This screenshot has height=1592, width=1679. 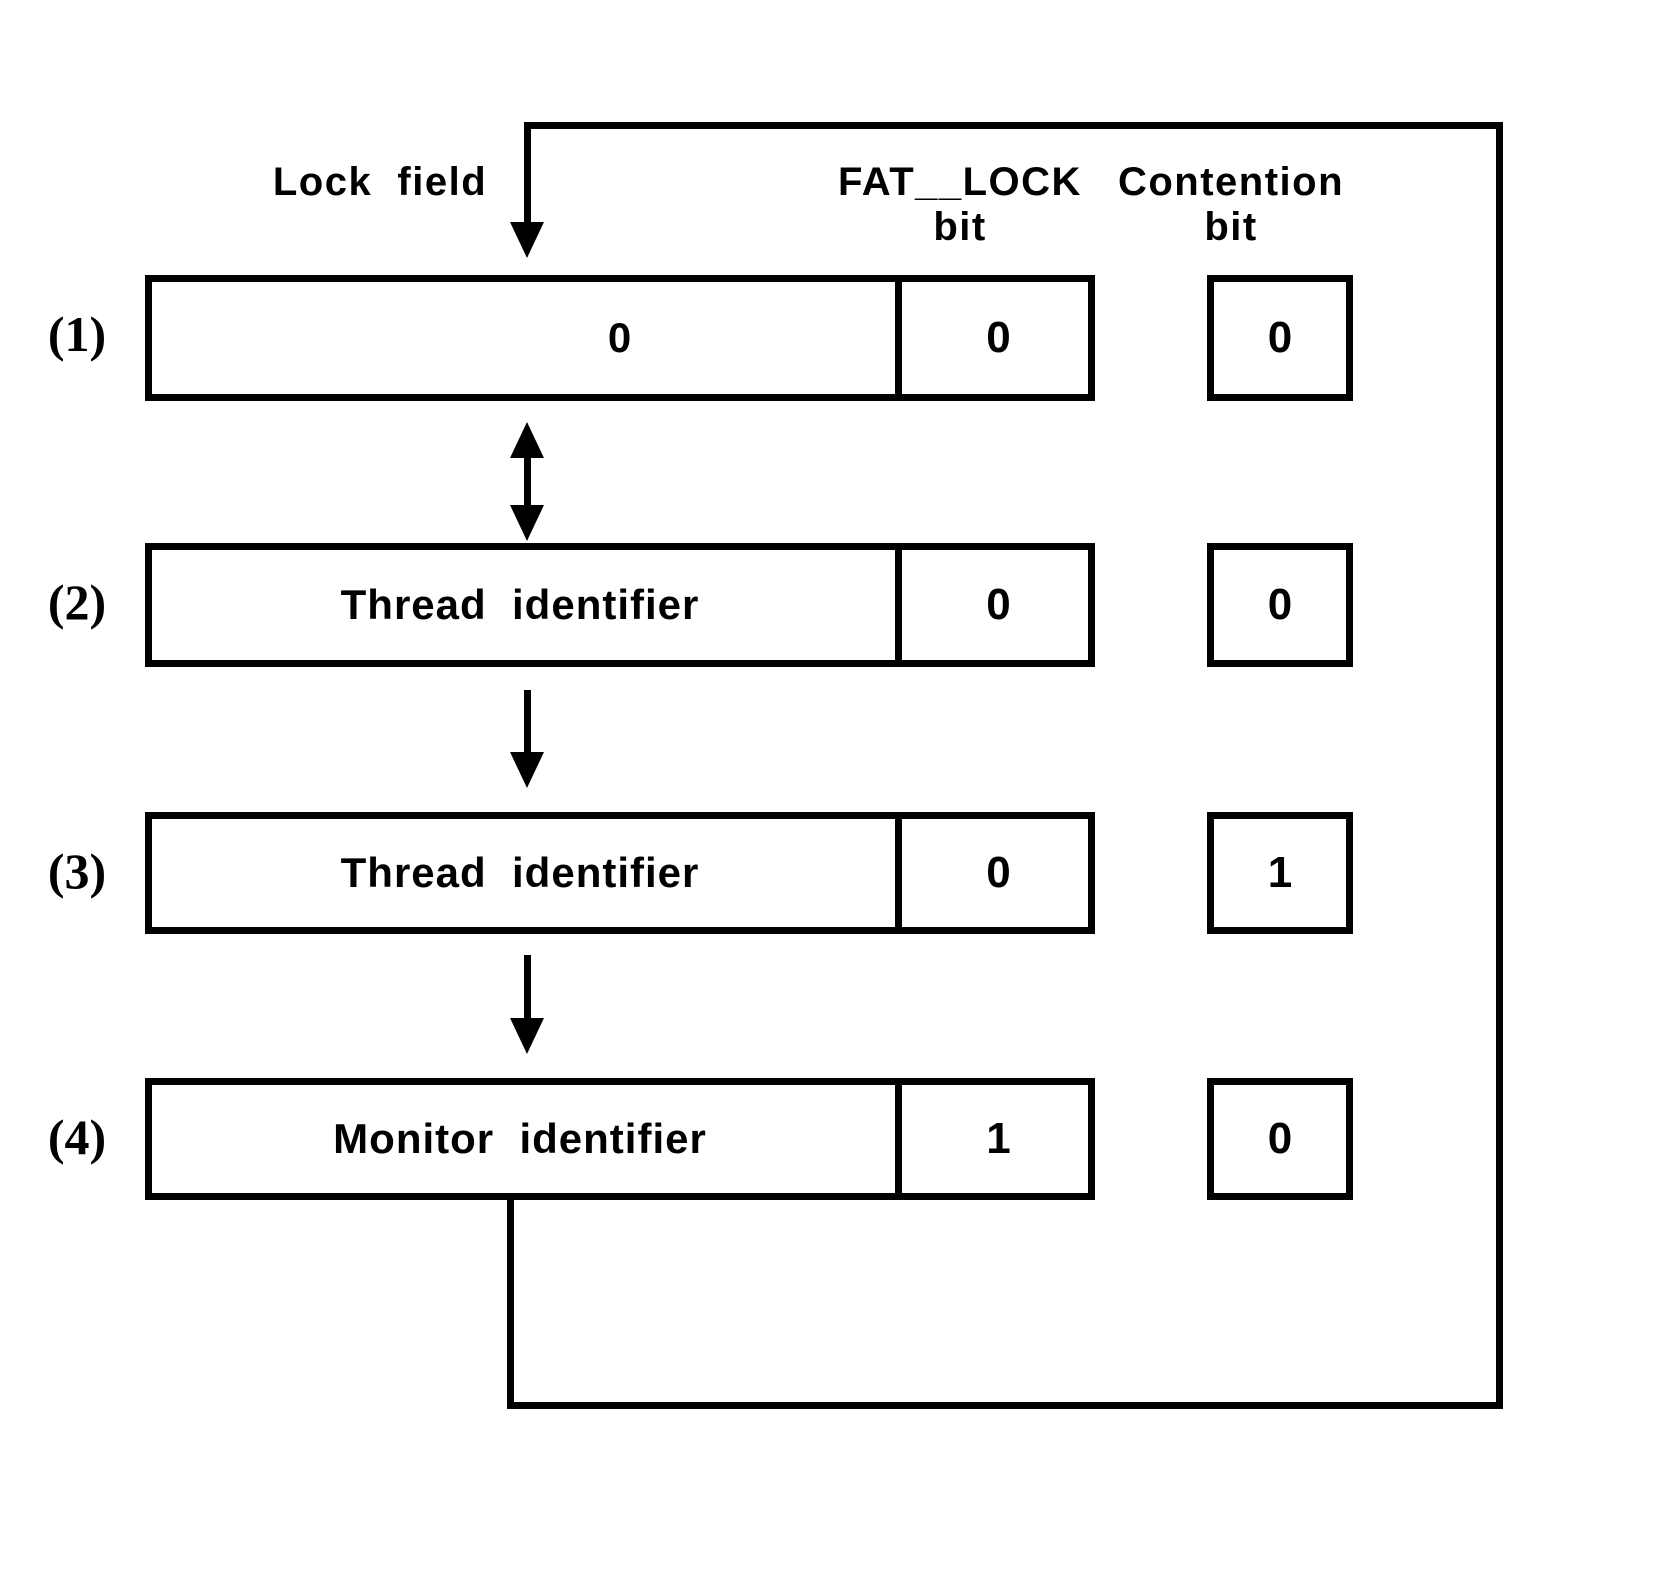 I want to click on contention-box-3: 1, so click(x=1280, y=873).